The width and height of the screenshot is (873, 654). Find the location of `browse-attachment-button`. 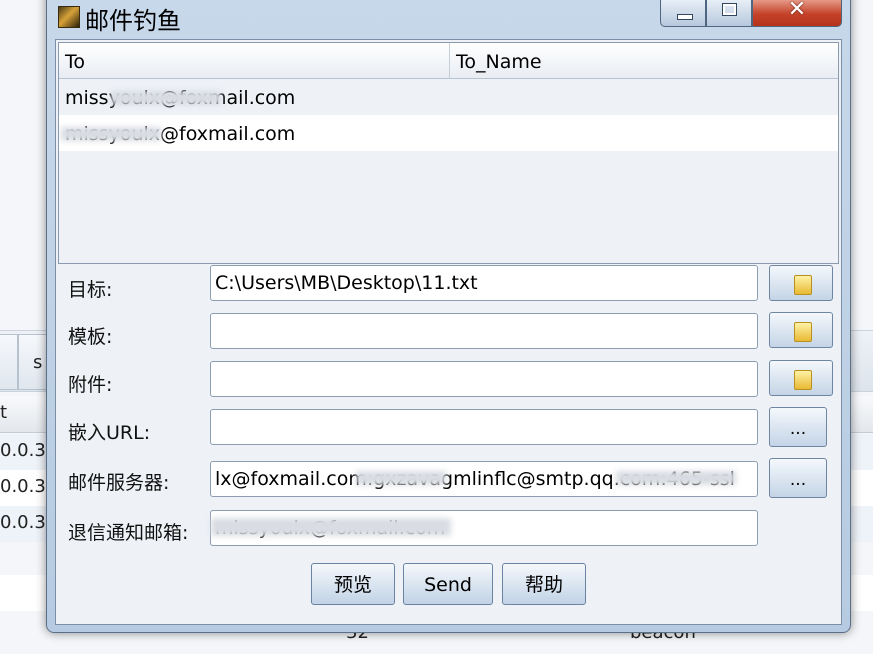

browse-attachment-button is located at coordinates (801, 378).